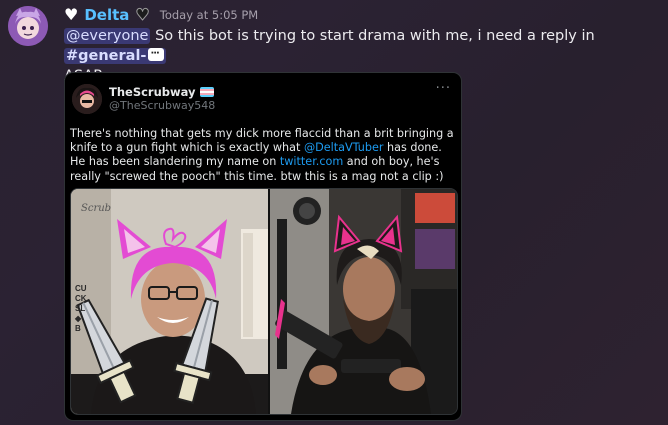 This screenshot has height=425, width=668. I want to click on tweet-display-name: TheScrubway, so click(152, 92).